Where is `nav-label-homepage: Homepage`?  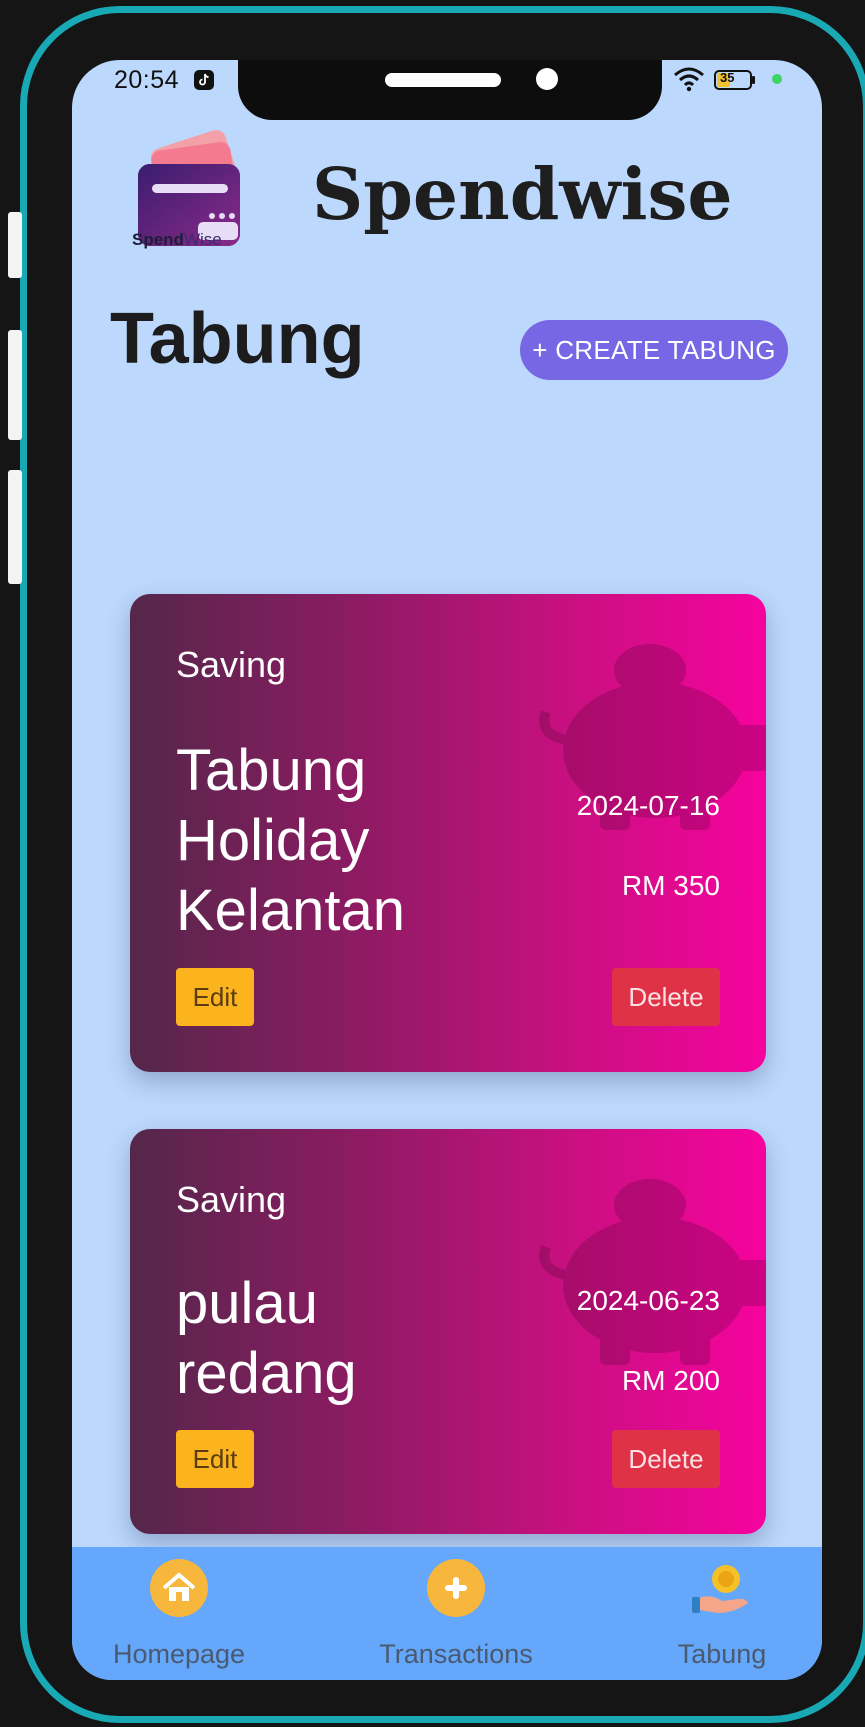
nav-label-homepage: Homepage is located at coordinates (179, 1654).